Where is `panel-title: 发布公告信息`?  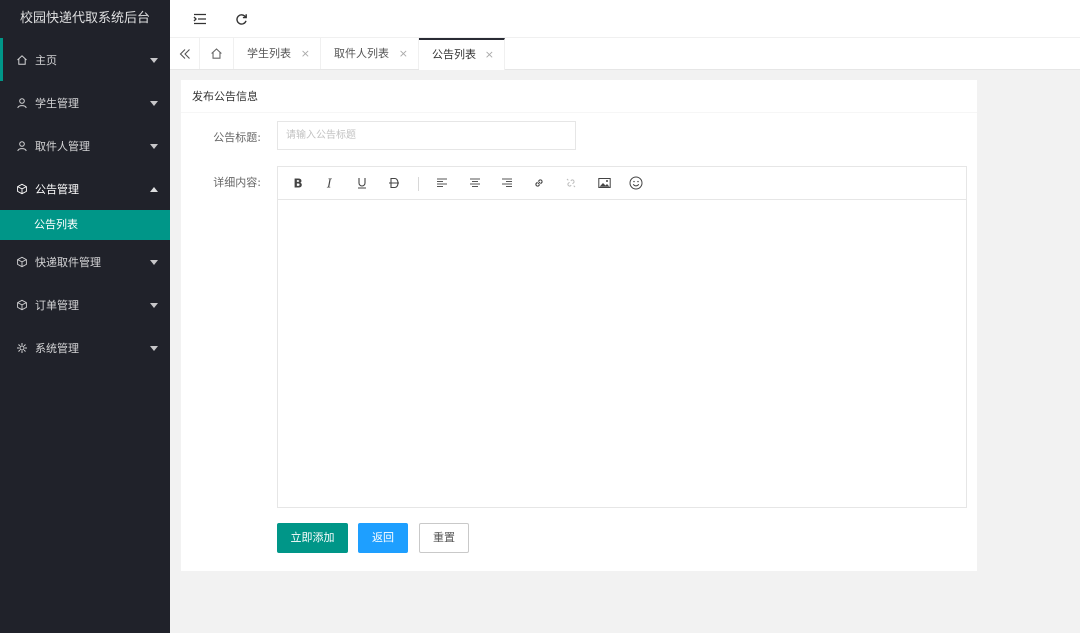 panel-title: 发布公告信息 is located at coordinates (579, 96).